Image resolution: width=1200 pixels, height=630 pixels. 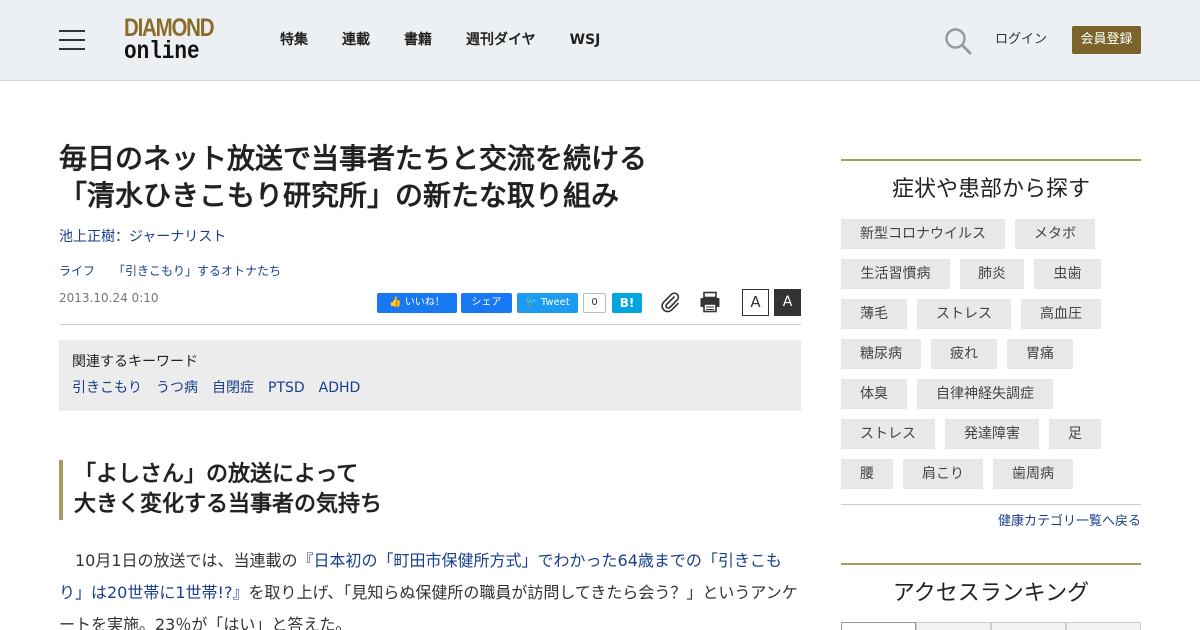 What do you see at coordinates (627, 303) in the screenshot?
I see `hatena-bookmark-button: B!` at bounding box center [627, 303].